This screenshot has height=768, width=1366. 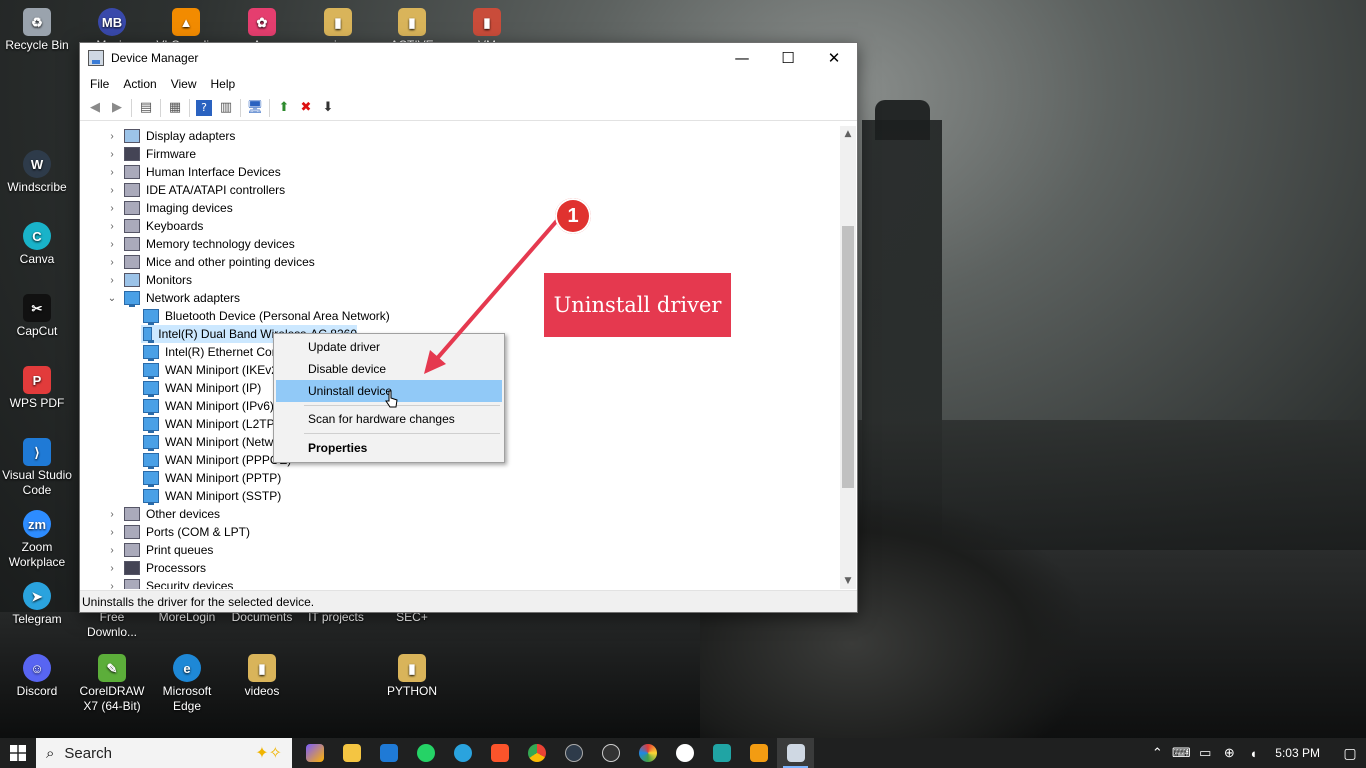 I want to click on tree-node-mice: › Mice and other pointing devices, so click(x=211, y=262).